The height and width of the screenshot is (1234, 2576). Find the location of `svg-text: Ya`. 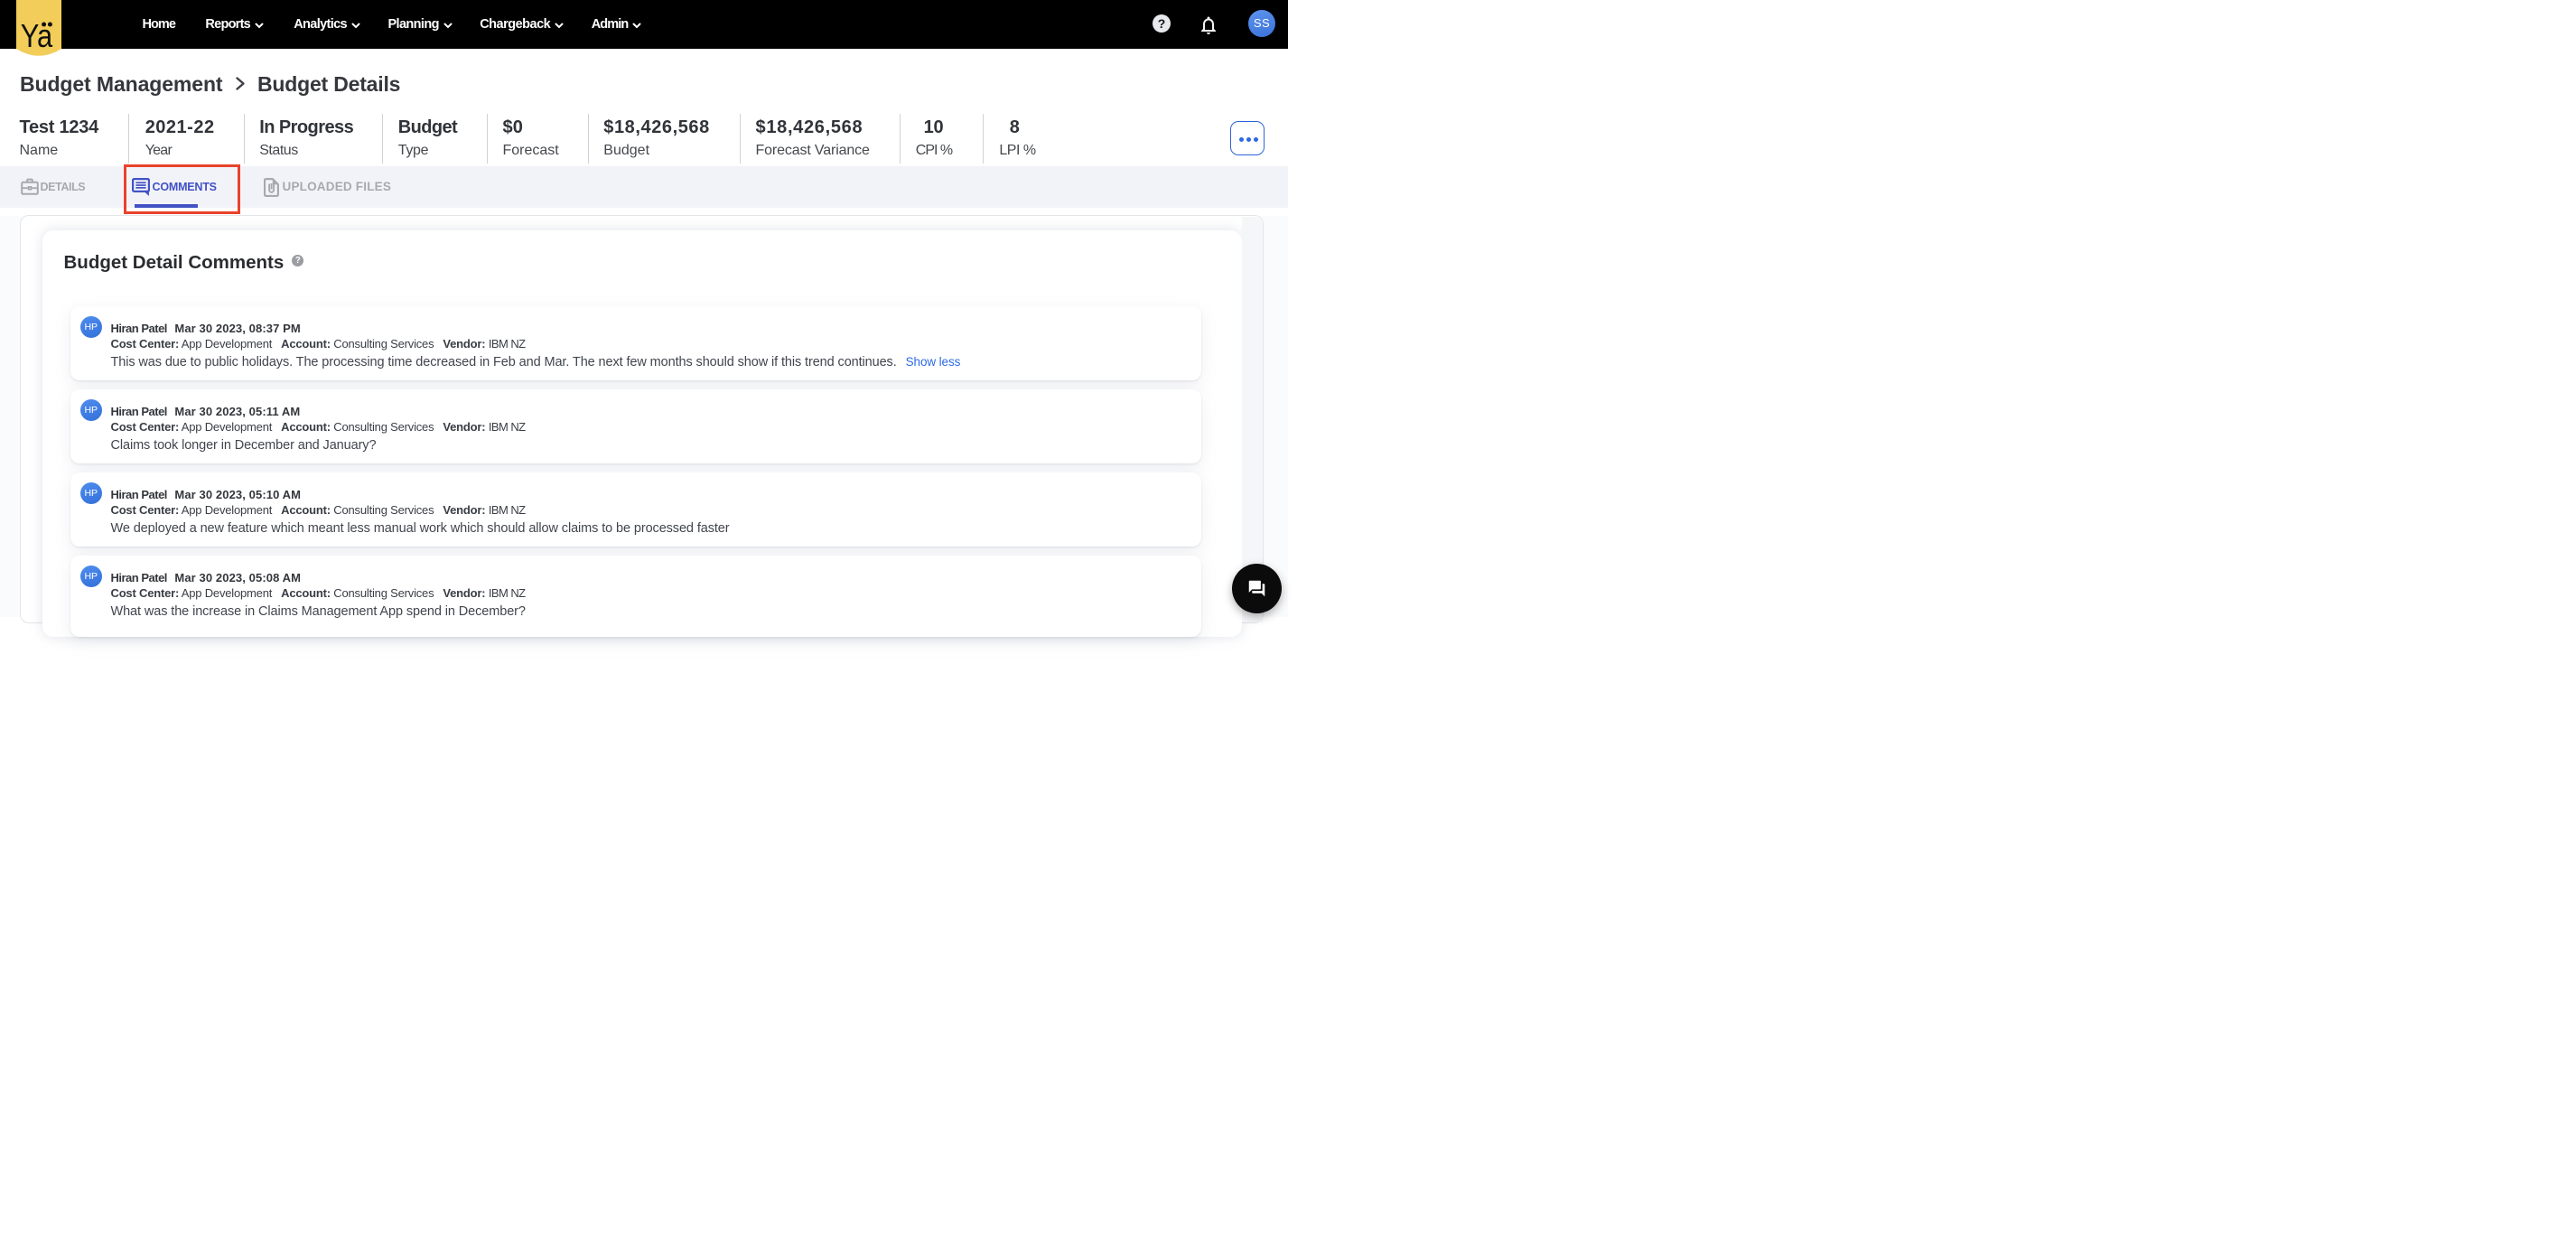

svg-text: Ya is located at coordinates (37, 35).